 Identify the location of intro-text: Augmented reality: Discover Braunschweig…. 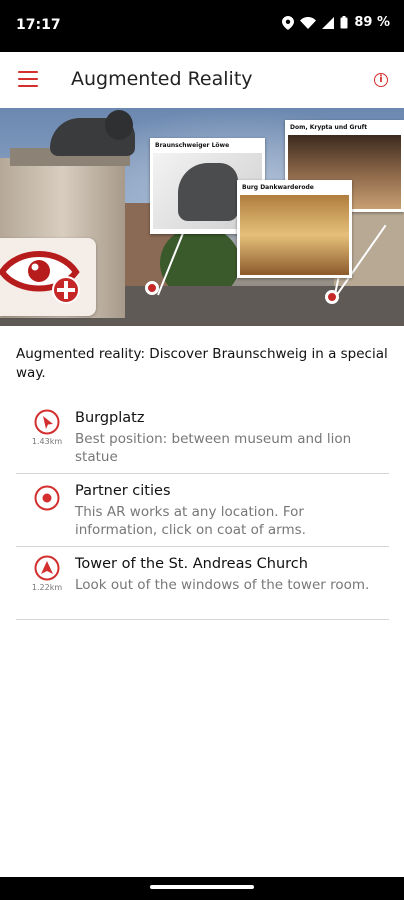
(202, 363).